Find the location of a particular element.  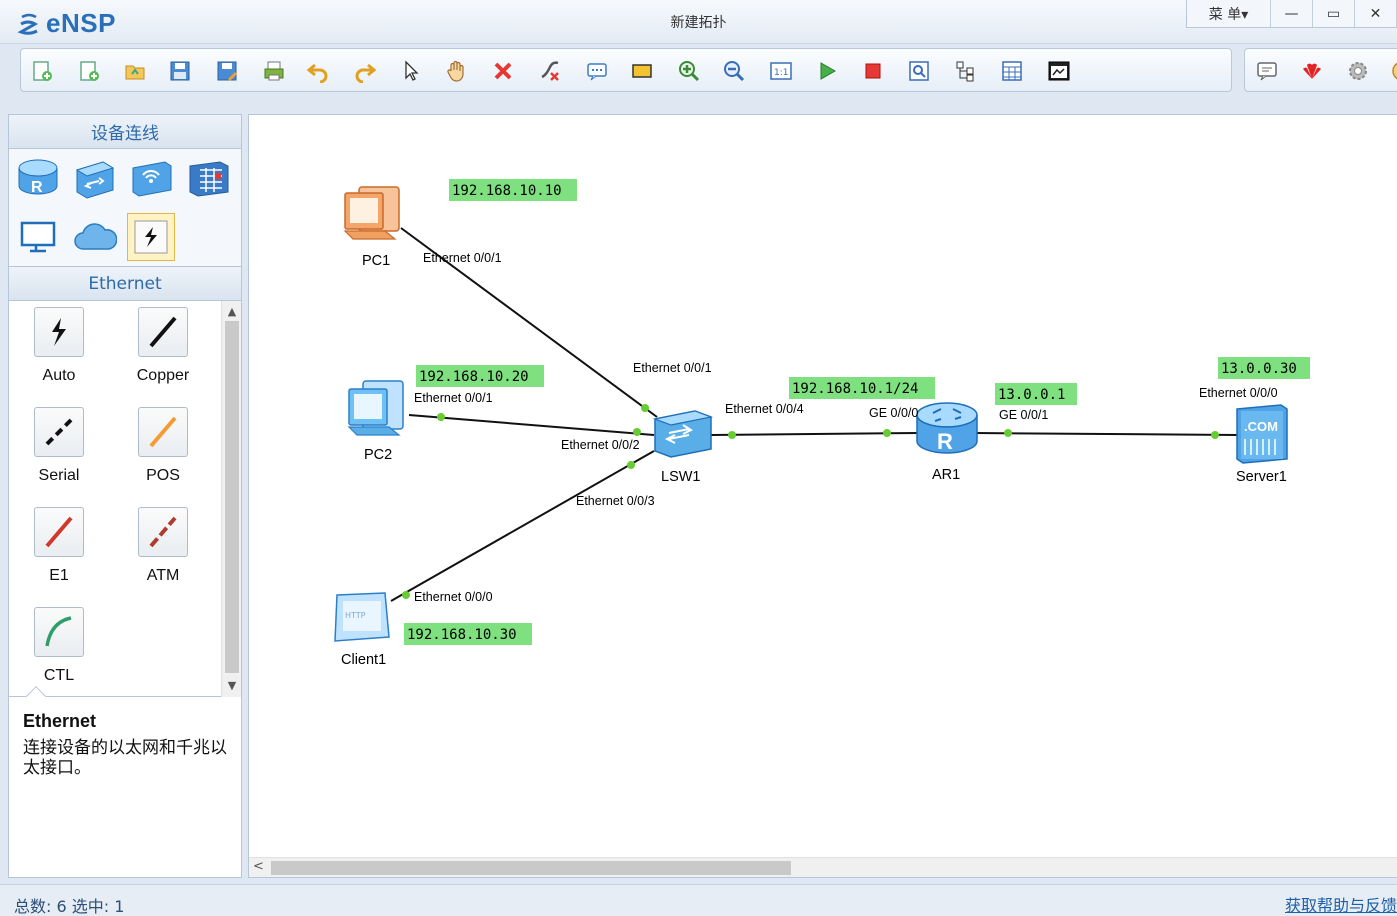

cable-option-pos: POS is located at coordinates (163, 446).